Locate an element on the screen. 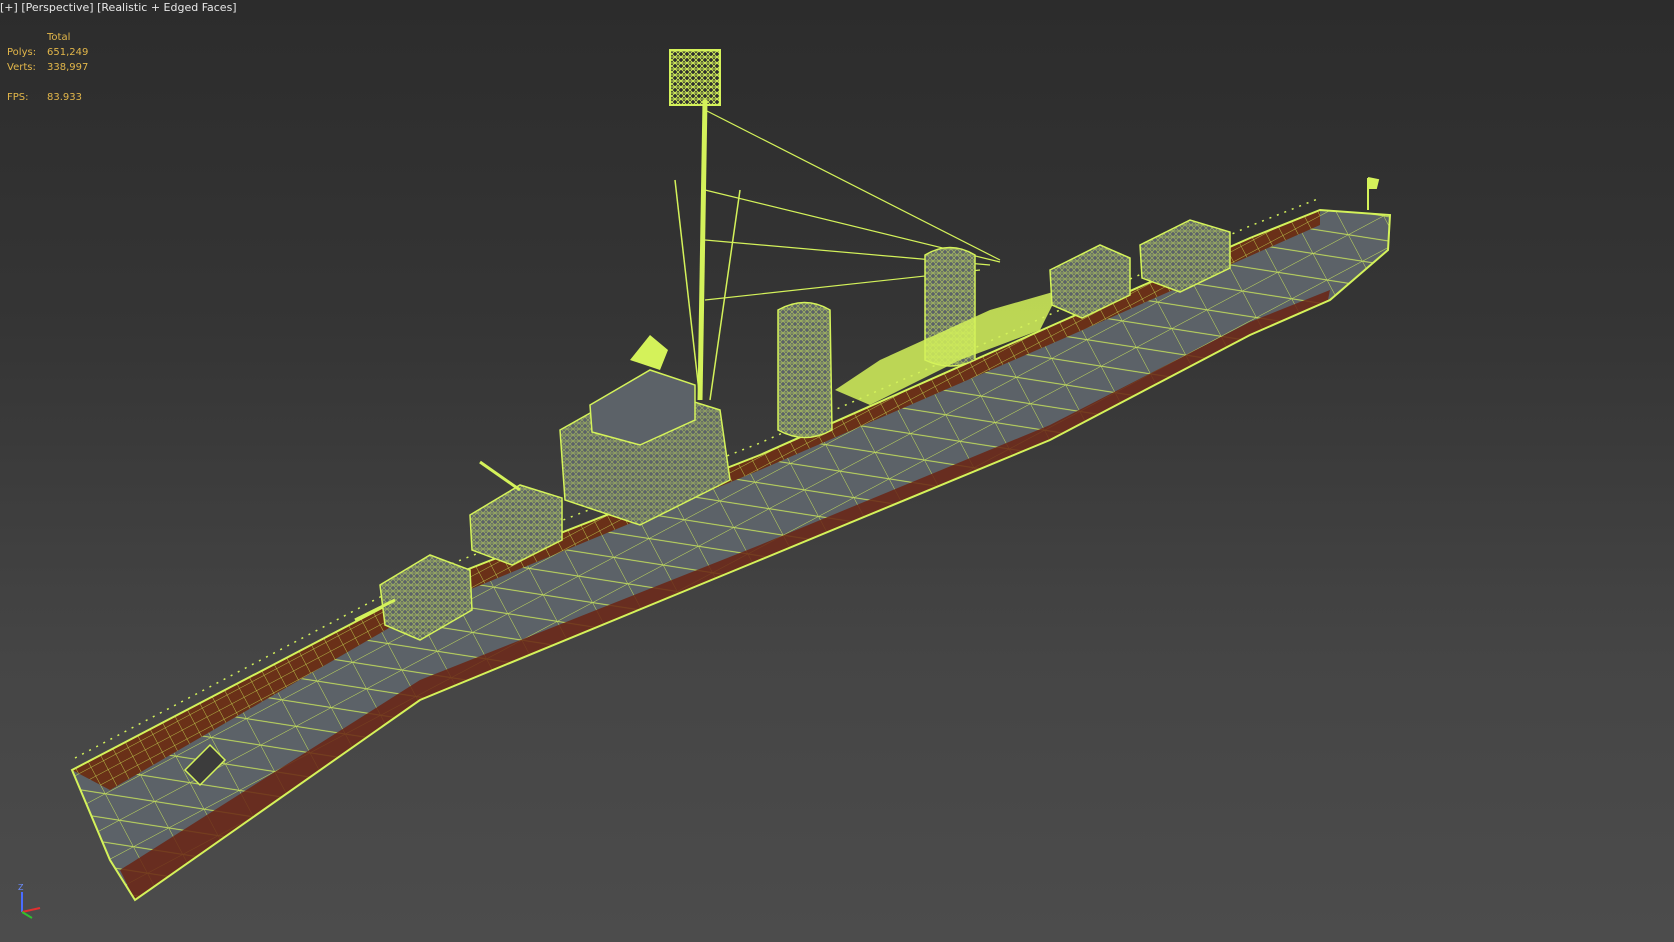 Image resolution: width=1674 pixels, height=942 pixels. axis-gizmo: Z is located at coordinates (30, 900).